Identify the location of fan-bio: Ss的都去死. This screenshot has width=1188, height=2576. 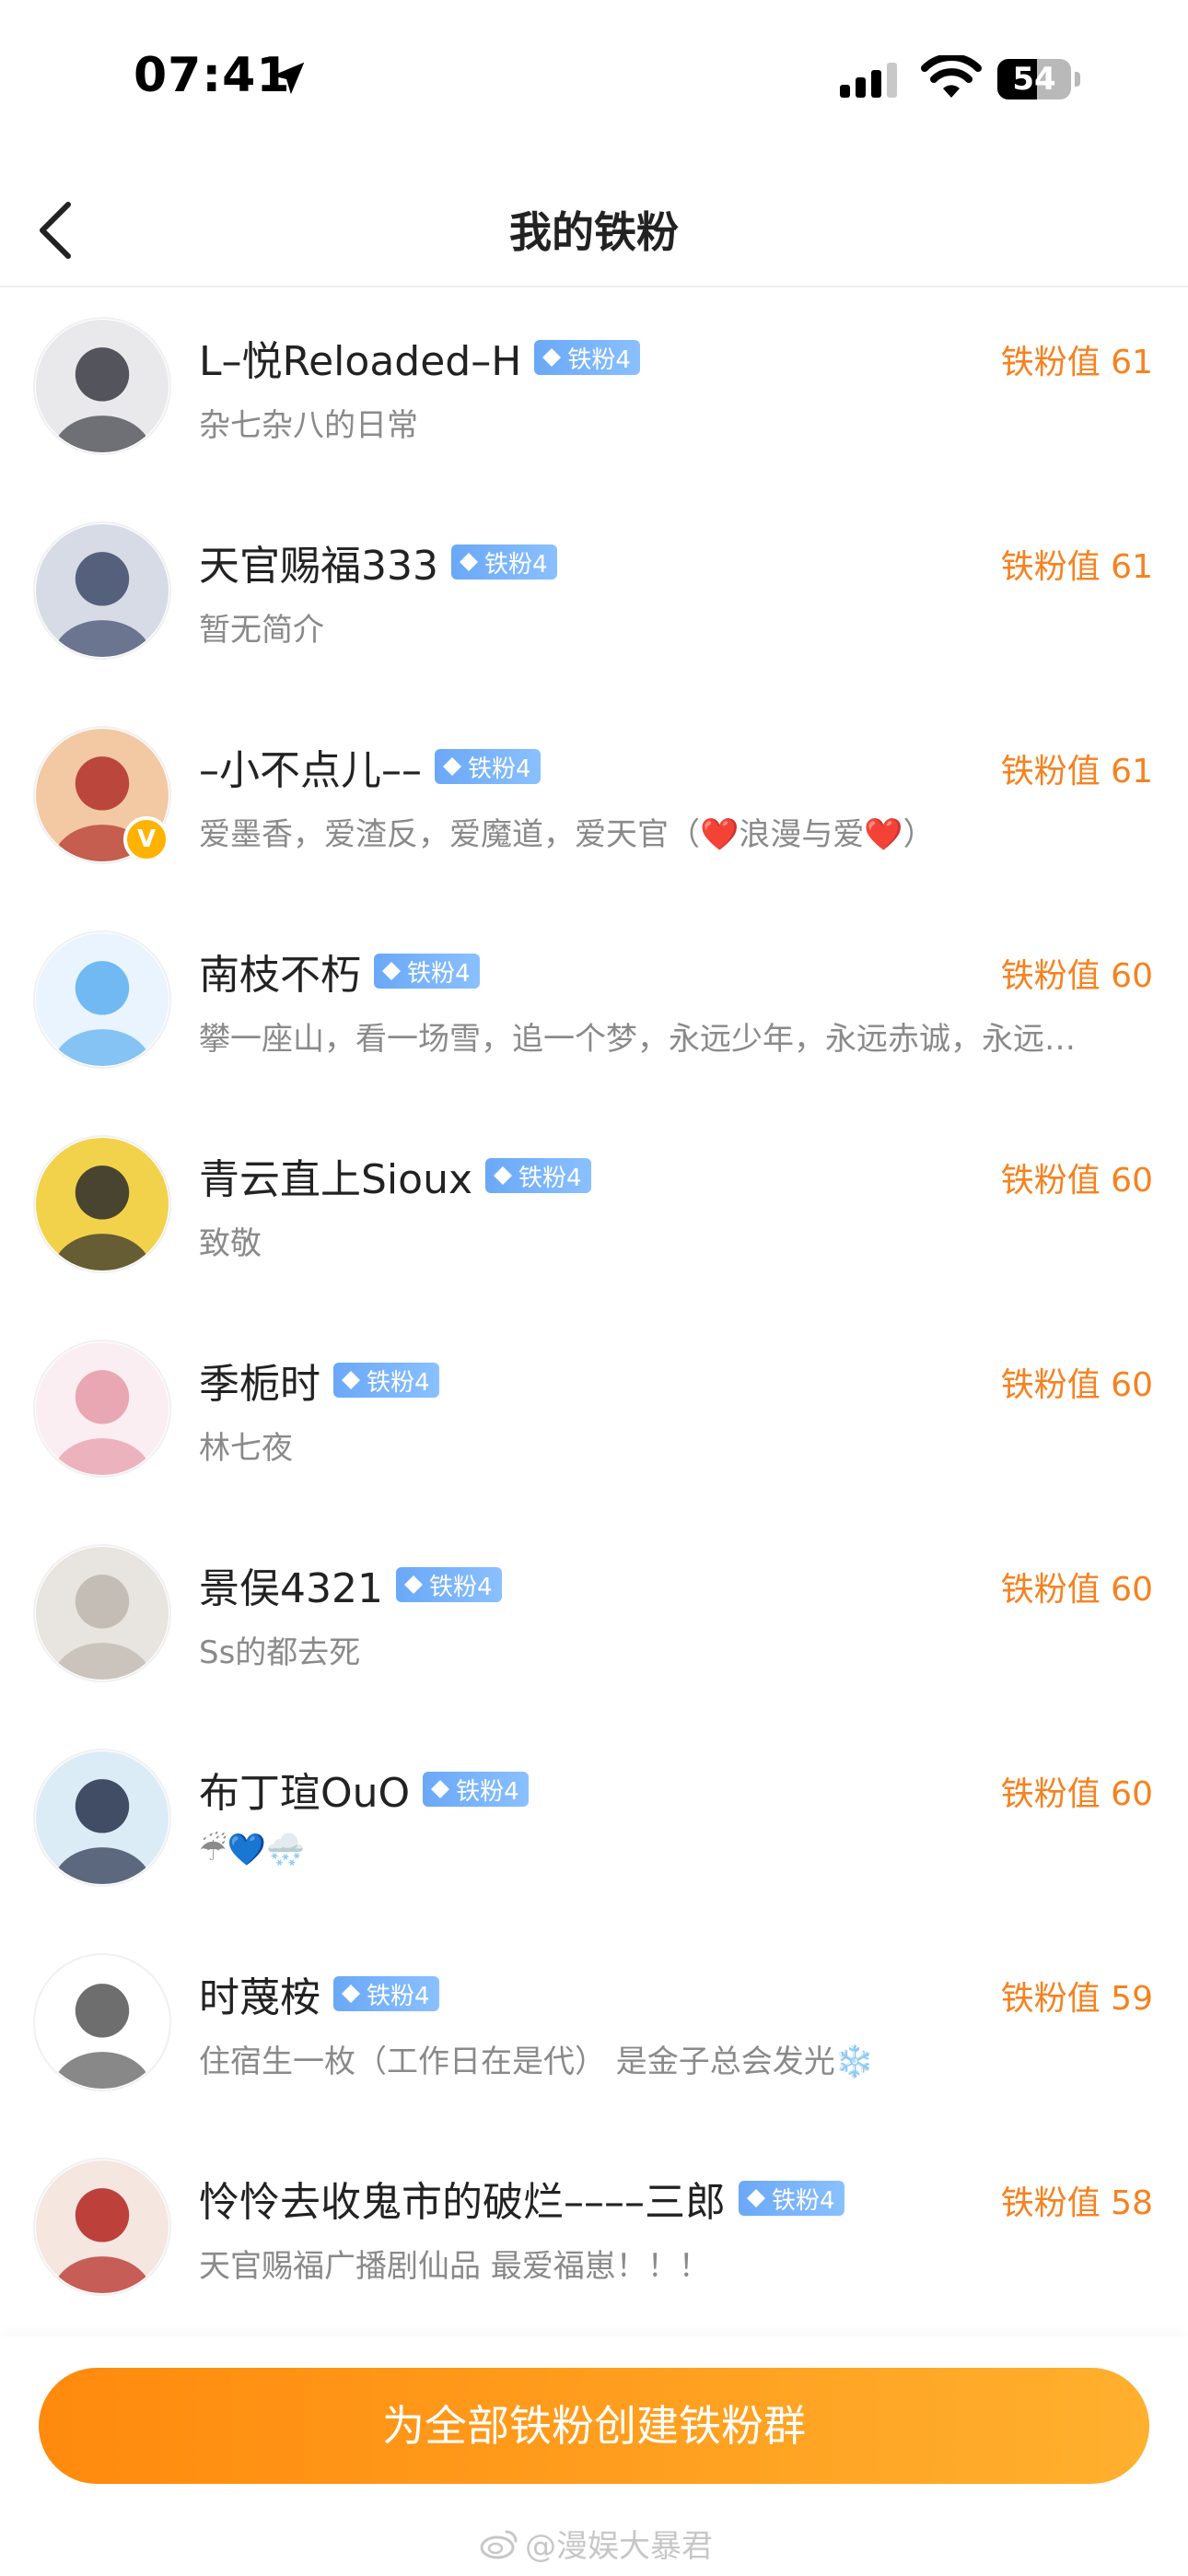
(280, 1652).